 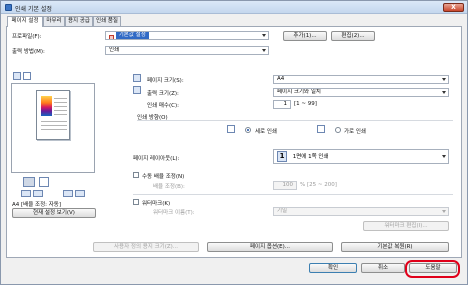 I want to click on watermark-select: 기밀, so click(x=361, y=211).